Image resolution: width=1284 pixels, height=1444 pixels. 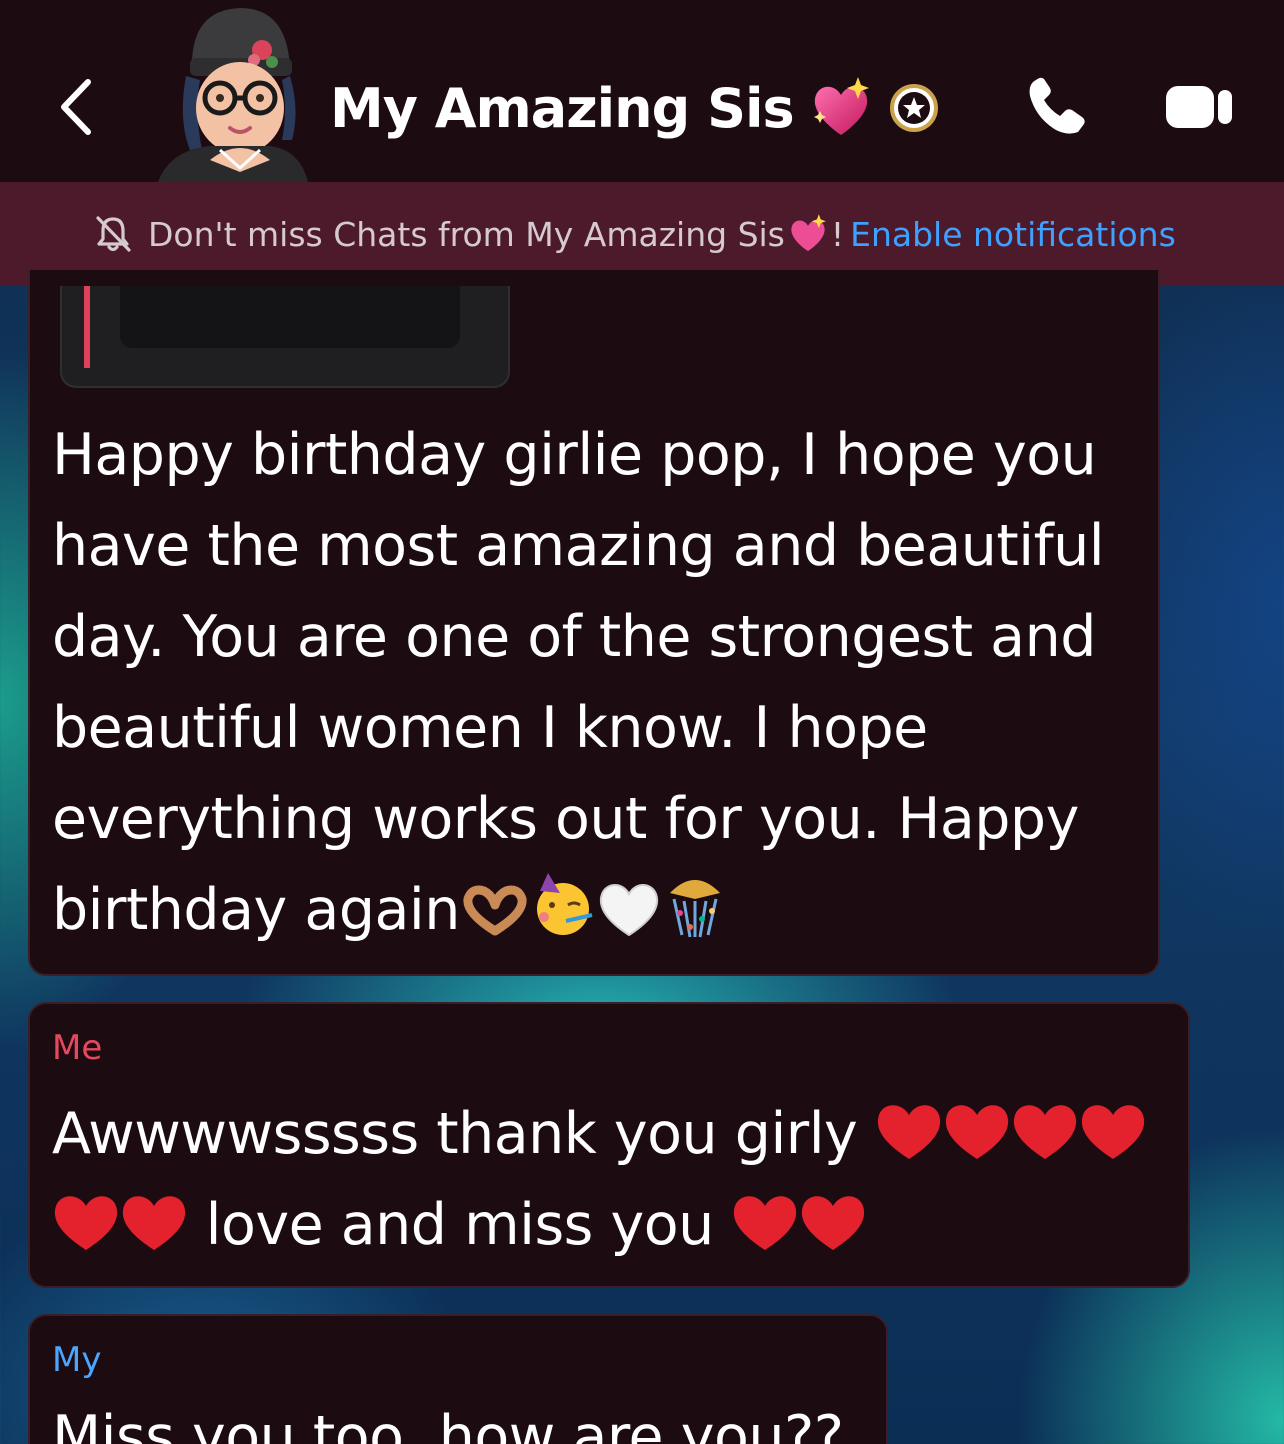 I want to click on notification-punct: !, so click(x=837, y=234).